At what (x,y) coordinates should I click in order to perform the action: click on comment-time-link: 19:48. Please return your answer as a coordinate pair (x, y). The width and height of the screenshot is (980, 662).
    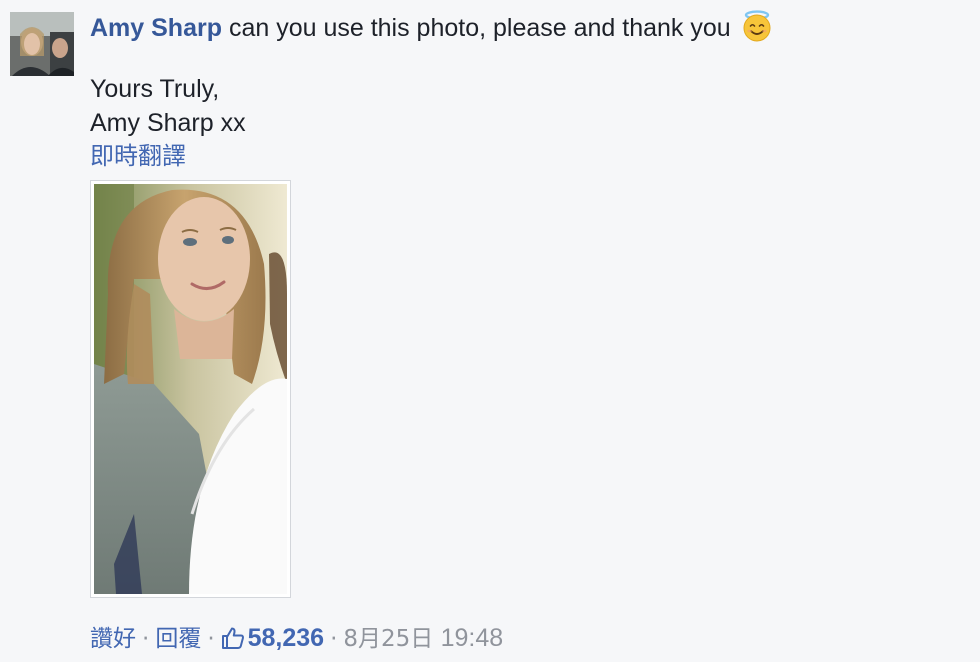
    Looking at the image, I should click on (472, 638).